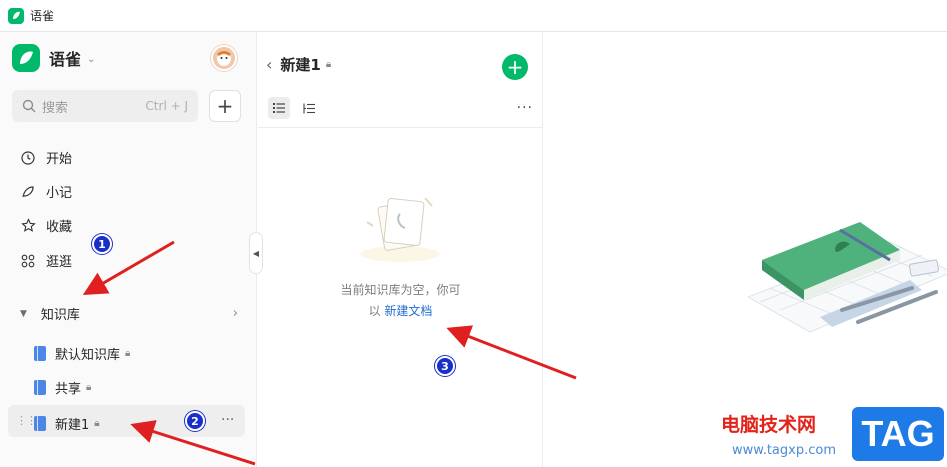 The width and height of the screenshot is (947, 467). I want to click on kb-item-default: 默认知识库 🔒︎, so click(82, 353).